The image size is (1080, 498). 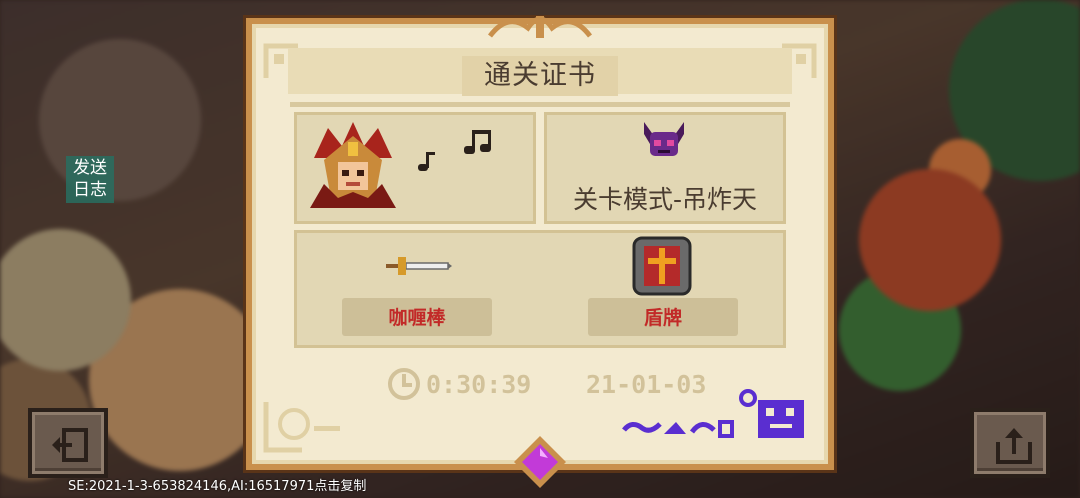 What do you see at coordinates (540, 27) in the screenshot?
I see `certificate-top-ornament` at bounding box center [540, 27].